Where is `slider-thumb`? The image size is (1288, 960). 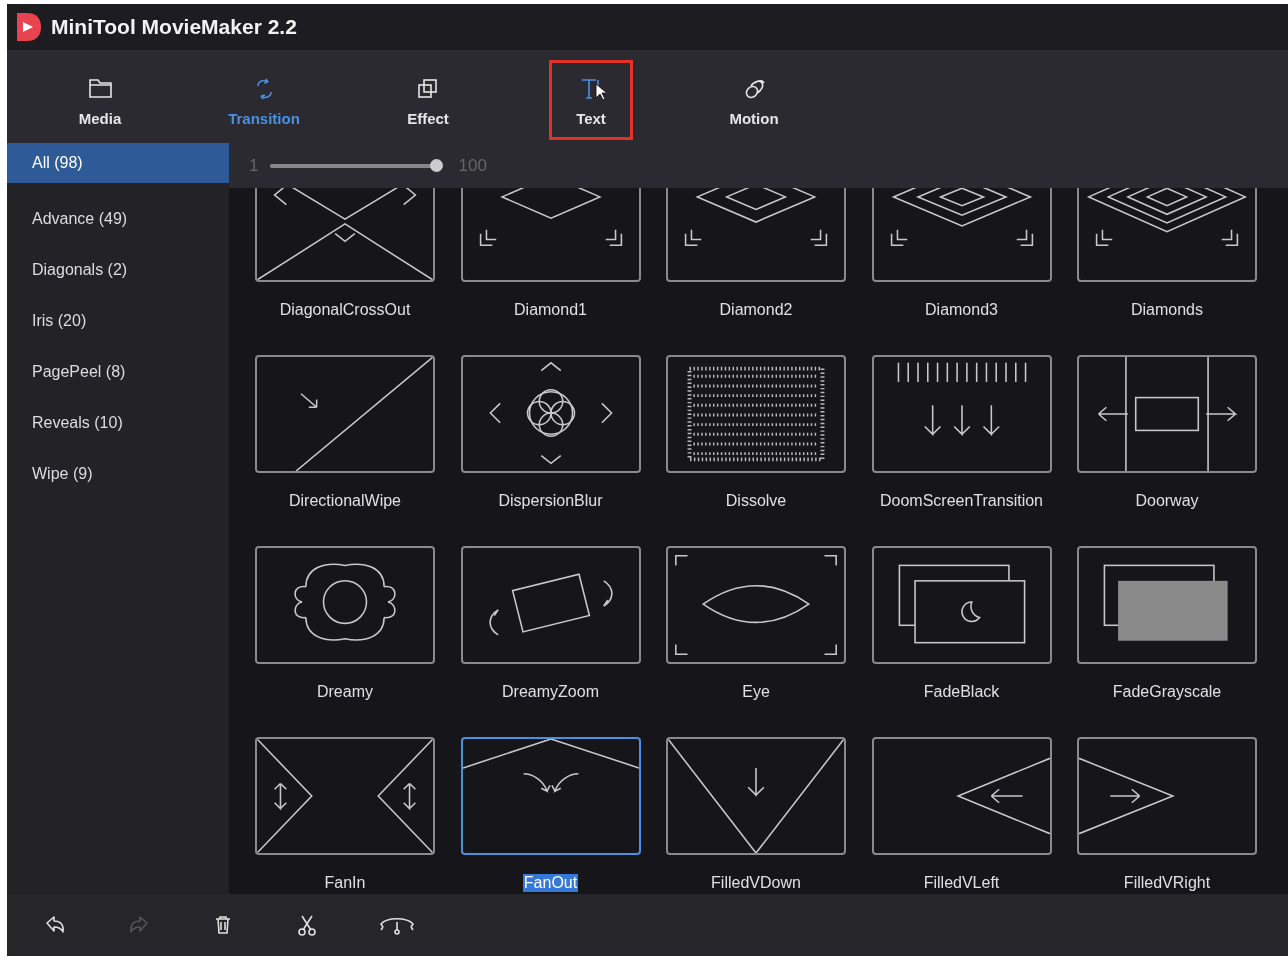 slider-thumb is located at coordinates (437, 165).